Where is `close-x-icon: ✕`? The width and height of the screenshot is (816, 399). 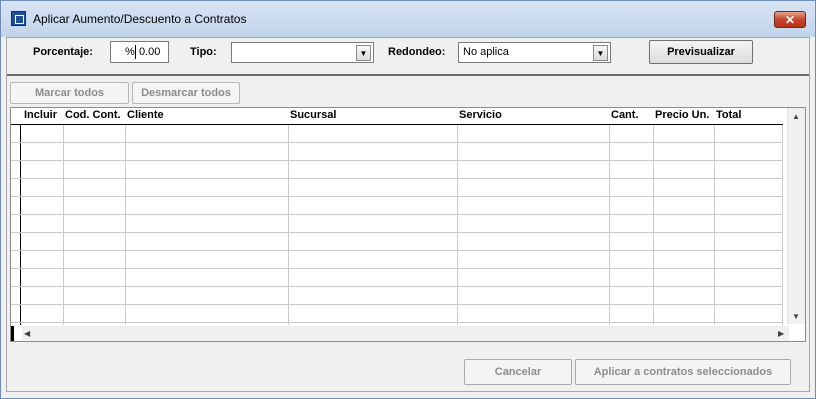
close-x-icon: ✕ is located at coordinates (790, 19).